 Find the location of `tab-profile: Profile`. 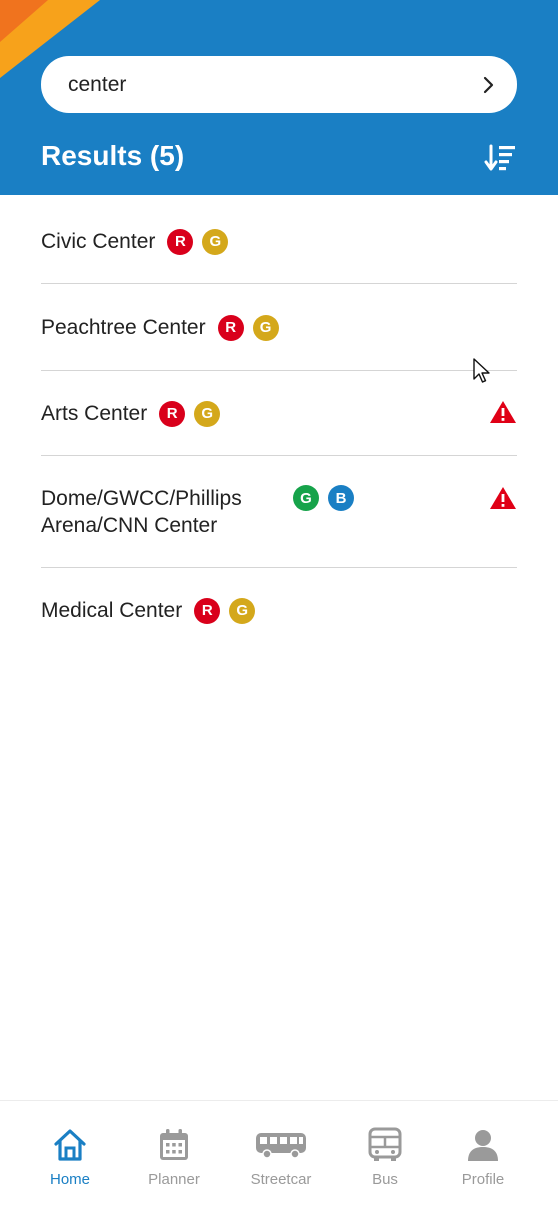

tab-profile: Profile is located at coordinates (483, 1154).